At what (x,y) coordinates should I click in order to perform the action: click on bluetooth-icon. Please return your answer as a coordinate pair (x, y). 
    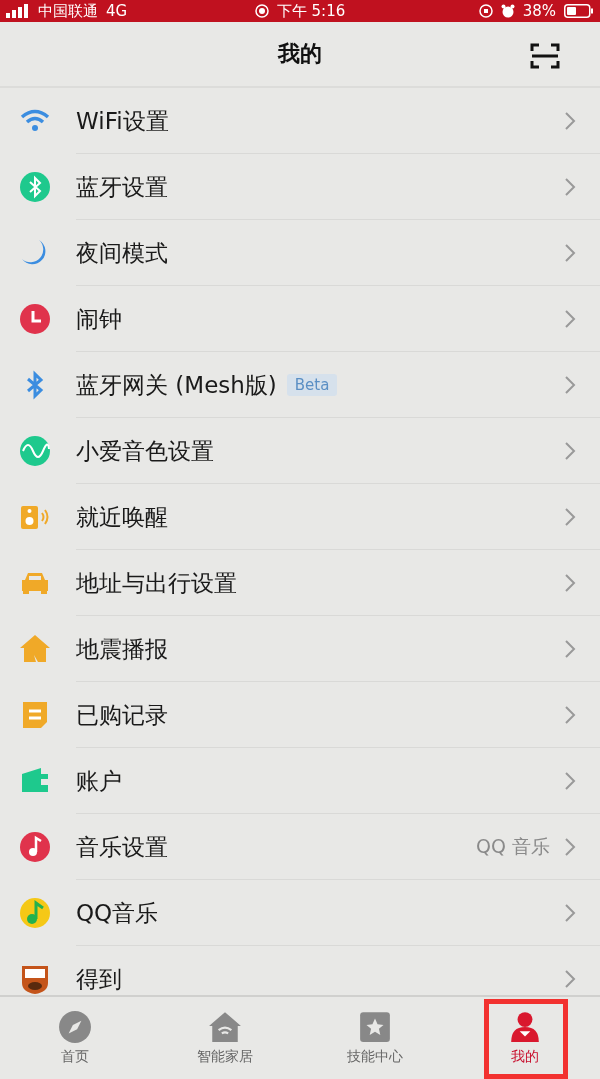
    Looking at the image, I should click on (35, 187).